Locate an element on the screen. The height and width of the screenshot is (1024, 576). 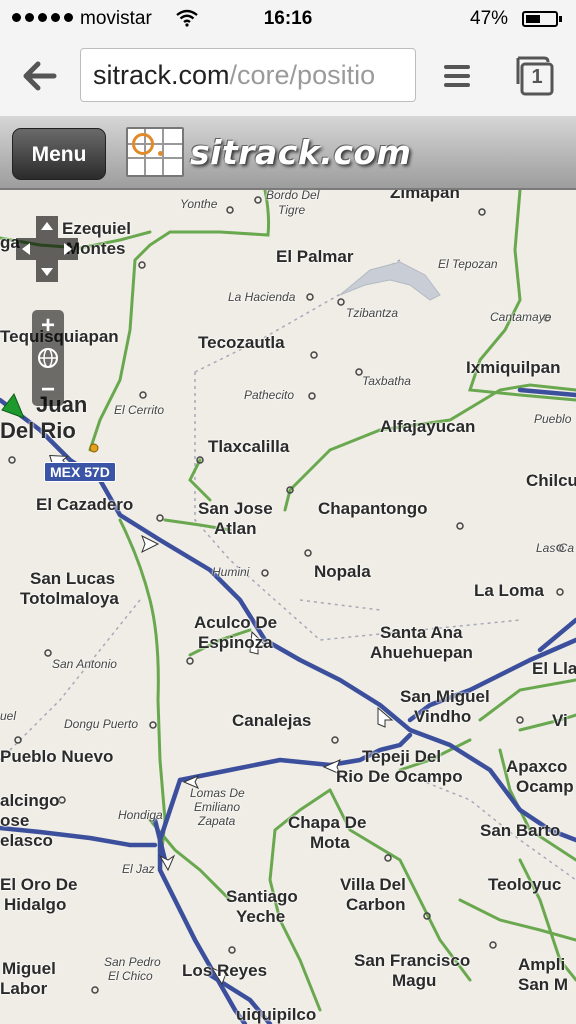
zoom-in-button: + is located at coordinates (48, 326).